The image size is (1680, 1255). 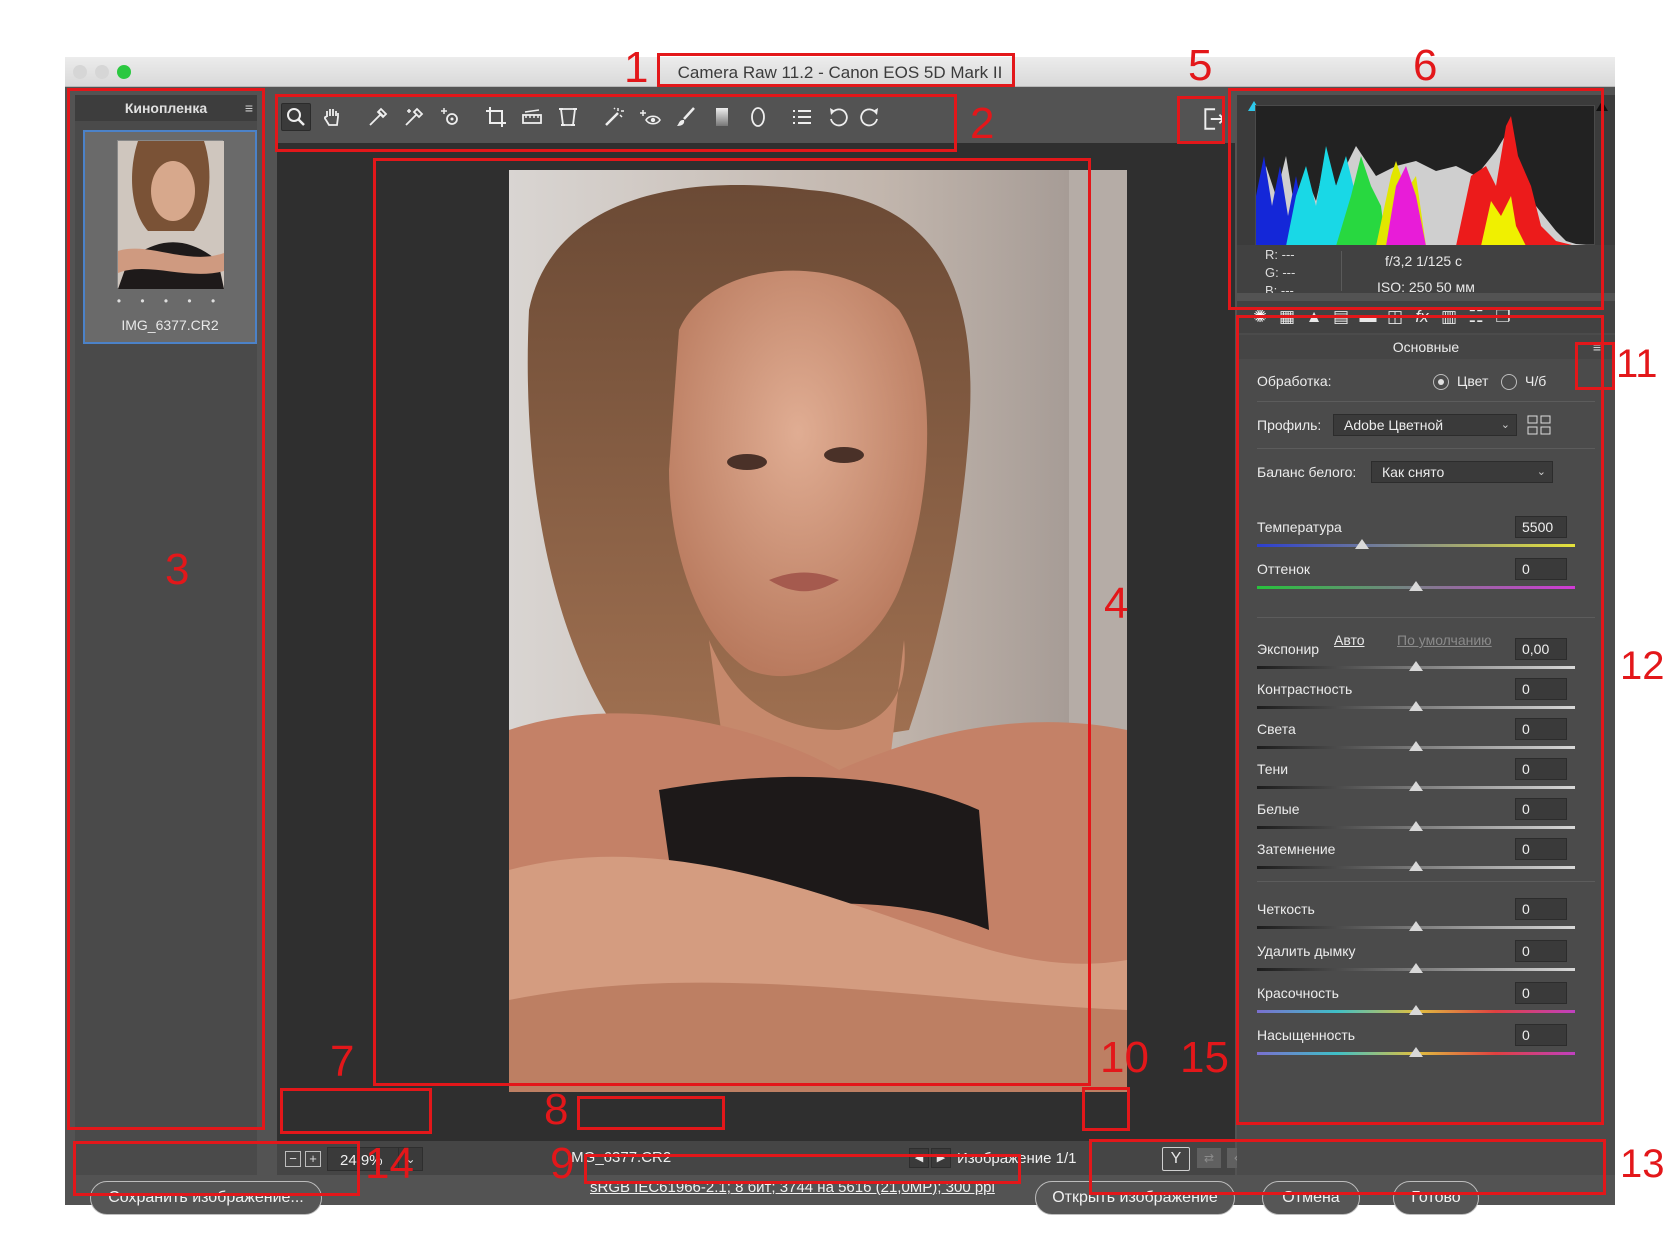 I want to click on annotation-number: 14, so click(x=389, y=1163).